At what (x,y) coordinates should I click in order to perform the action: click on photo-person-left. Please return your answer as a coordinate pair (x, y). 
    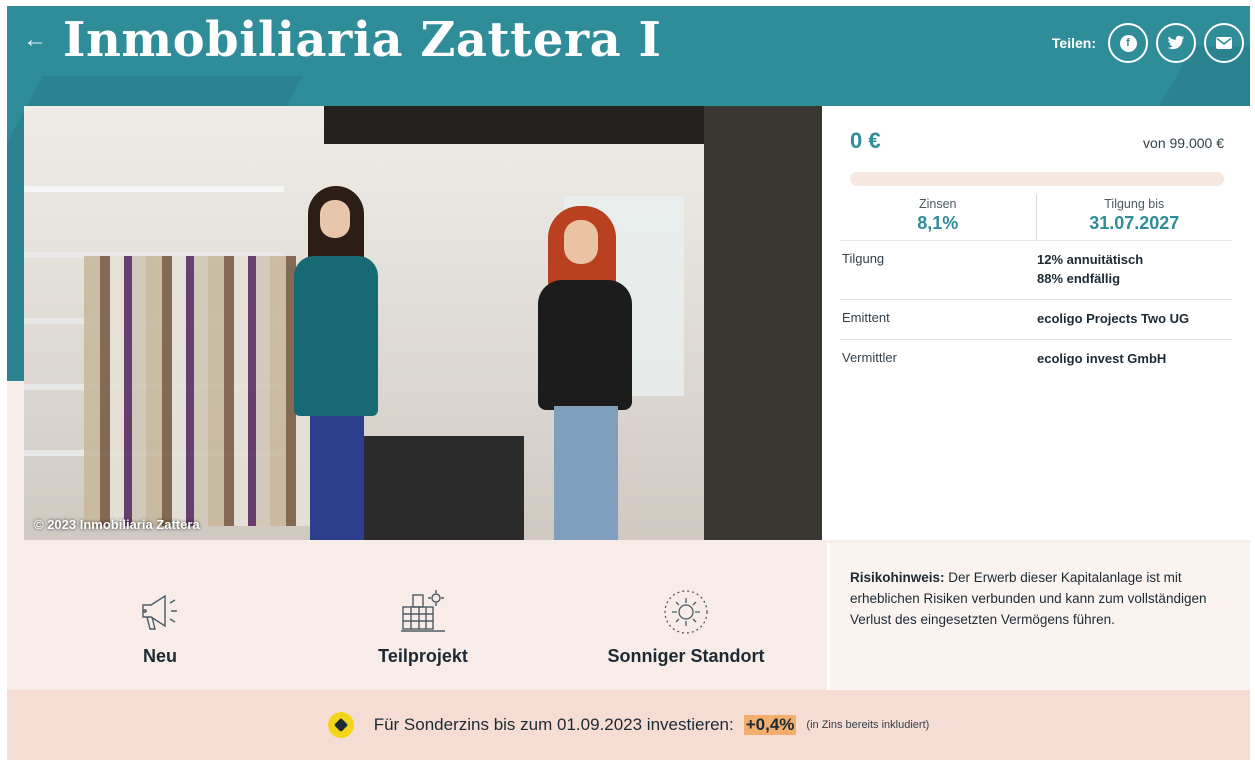
    Looking at the image, I should click on (336, 363).